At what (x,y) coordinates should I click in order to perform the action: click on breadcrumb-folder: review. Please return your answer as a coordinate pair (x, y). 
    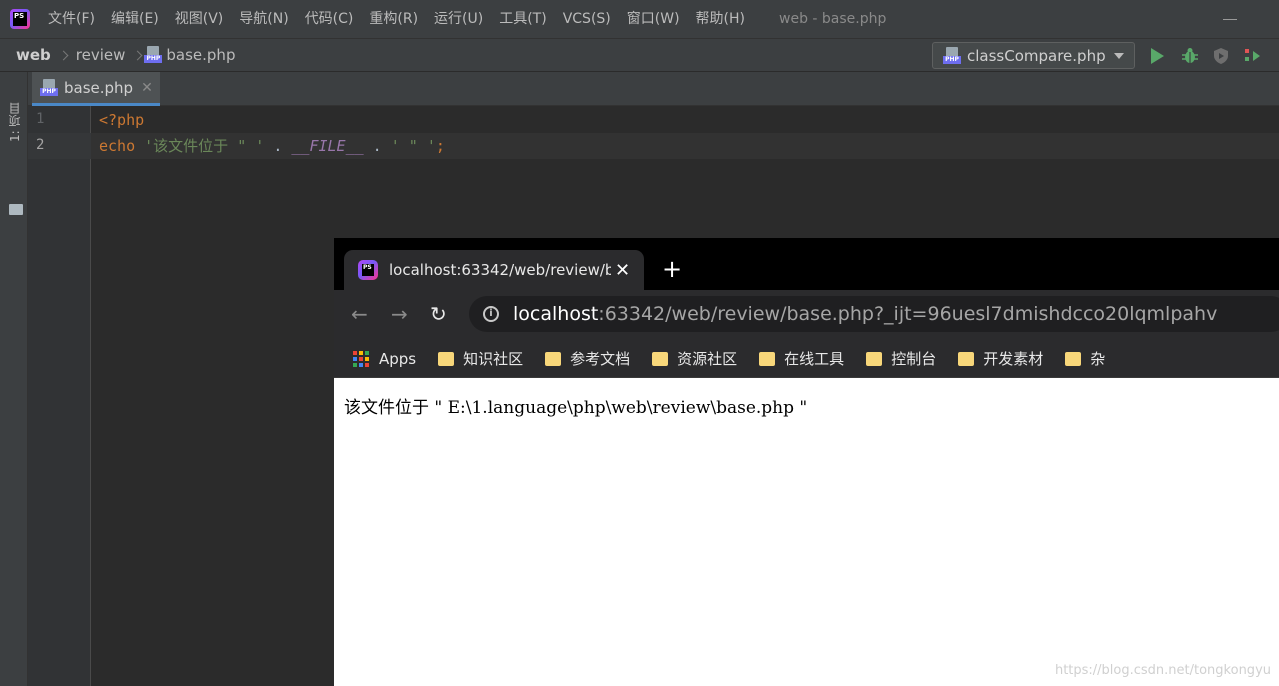
    Looking at the image, I should click on (101, 55).